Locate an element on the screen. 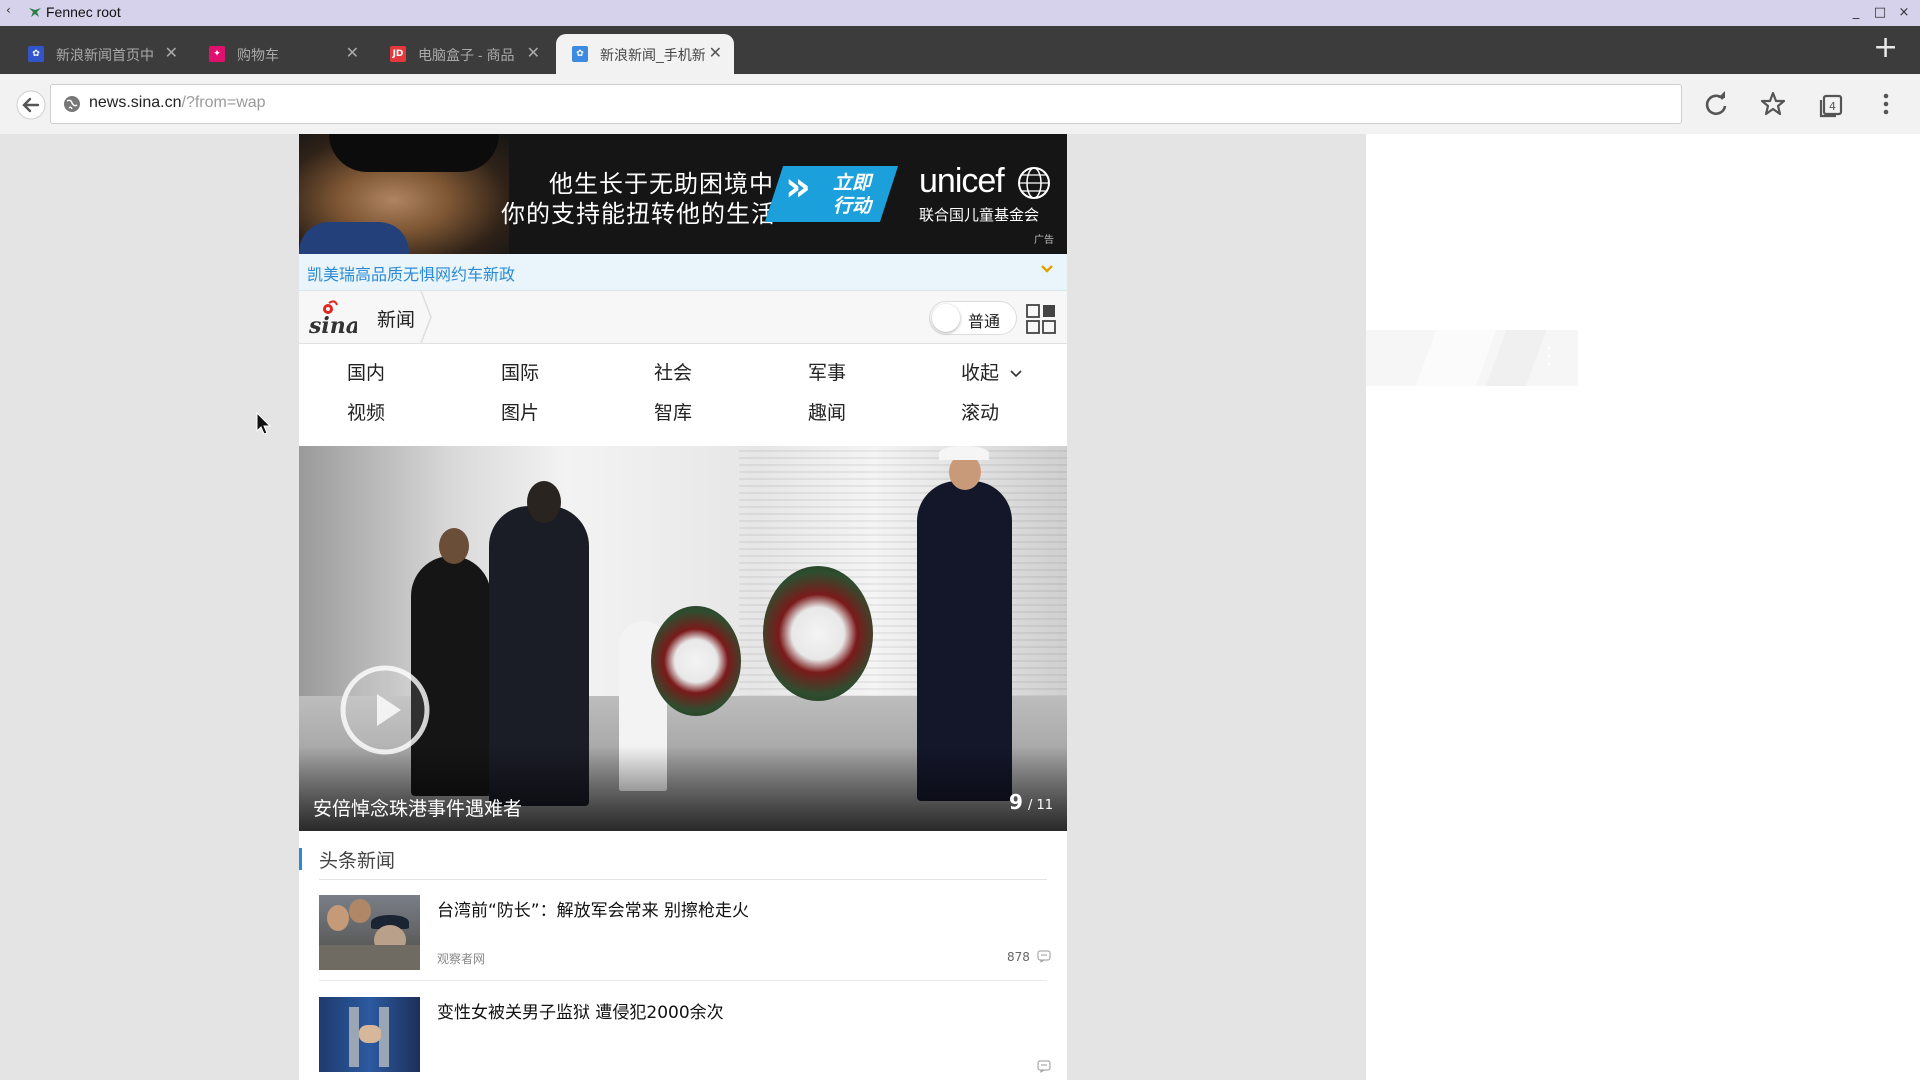 This screenshot has height=1080, width=1920. sina-logo-icon: sina is located at coordinates (332, 319).